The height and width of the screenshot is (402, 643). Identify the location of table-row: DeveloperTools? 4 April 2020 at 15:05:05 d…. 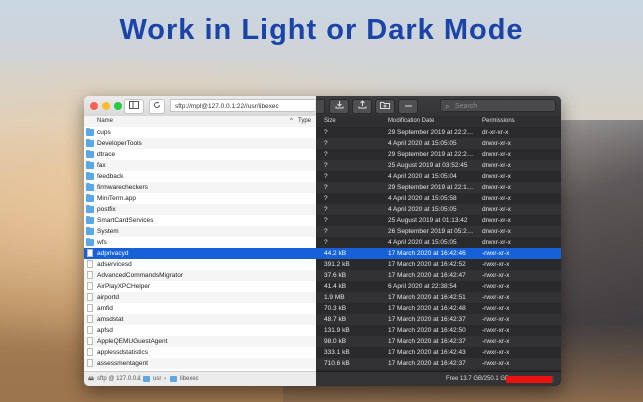
(322, 143).